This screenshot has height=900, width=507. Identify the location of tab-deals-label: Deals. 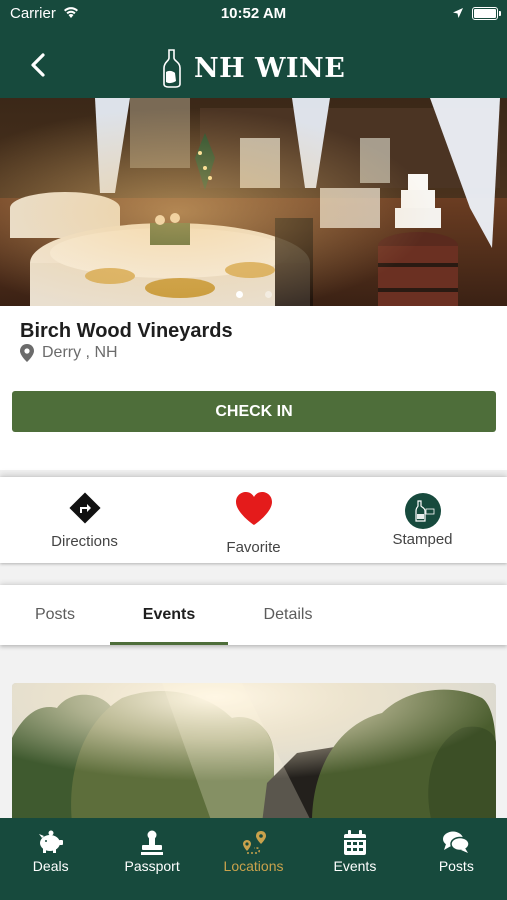
(50, 866).